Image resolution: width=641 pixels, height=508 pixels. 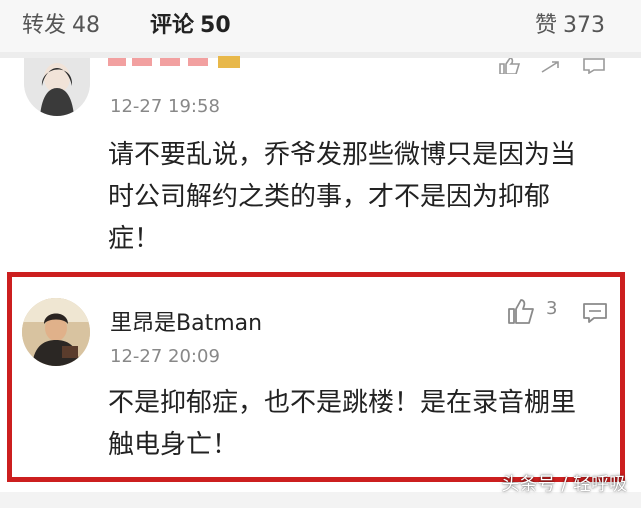 I want to click on watermark: 头条号 / 轻呼吸, so click(x=564, y=484).